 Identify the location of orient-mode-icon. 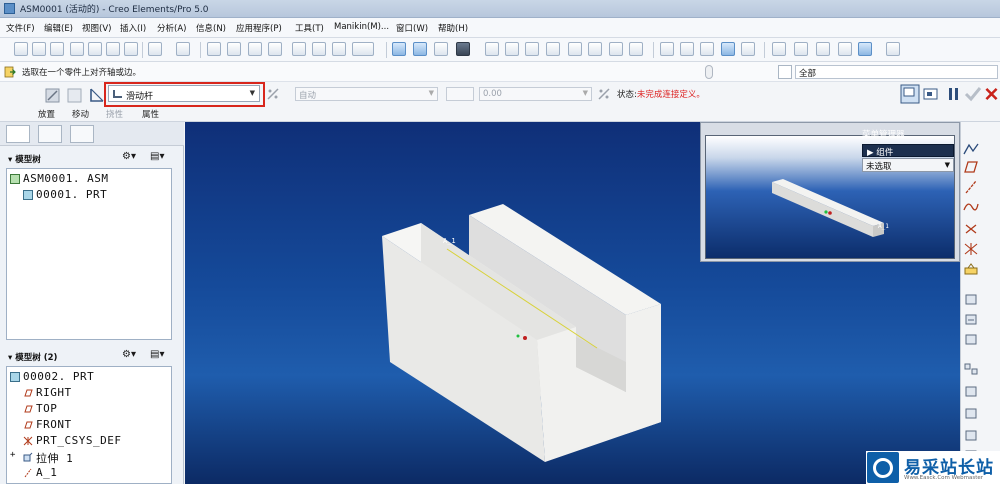
(441, 49).